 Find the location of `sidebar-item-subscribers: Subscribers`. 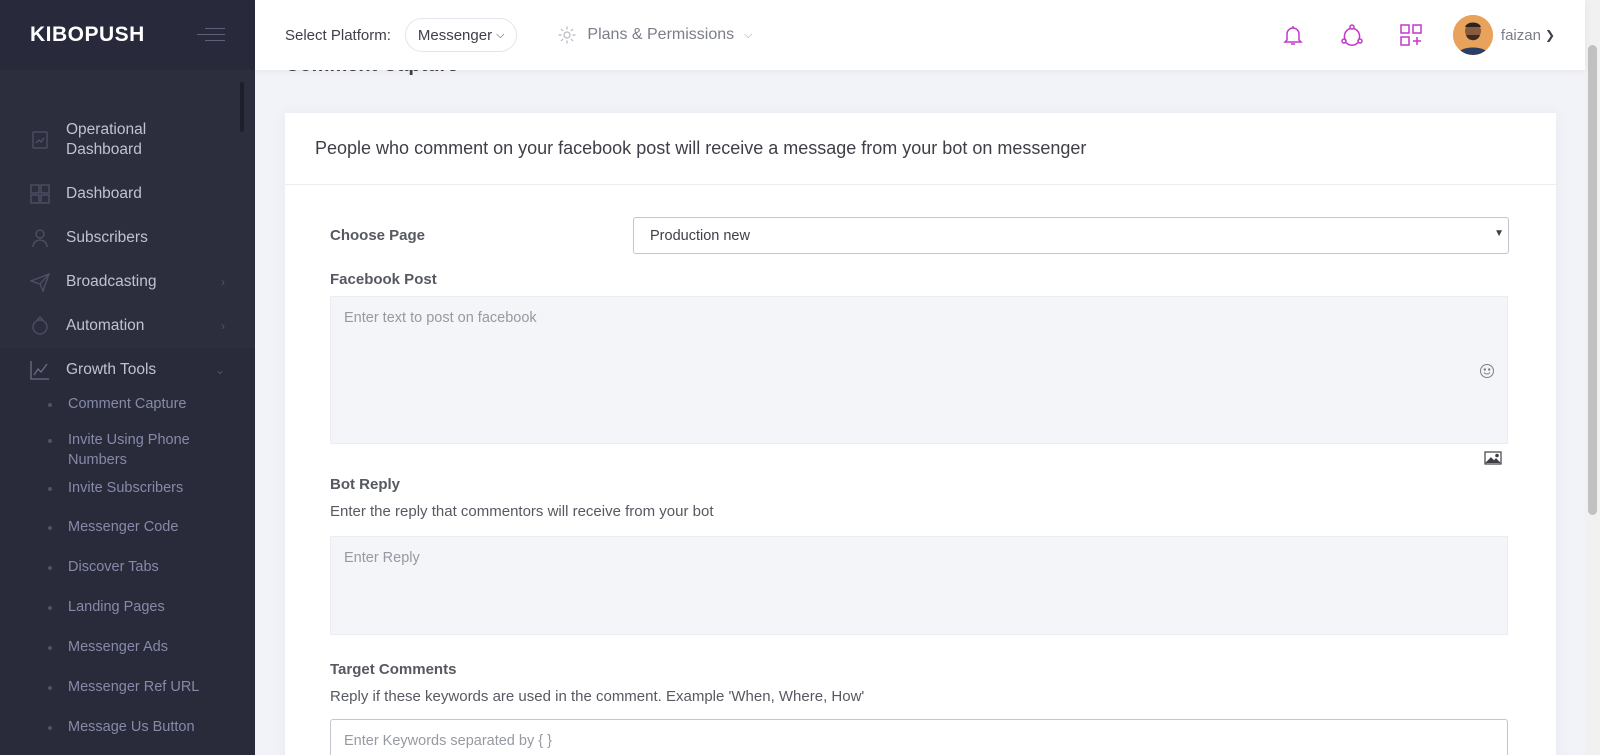

sidebar-item-subscribers: Subscribers is located at coordinates (127, 238).